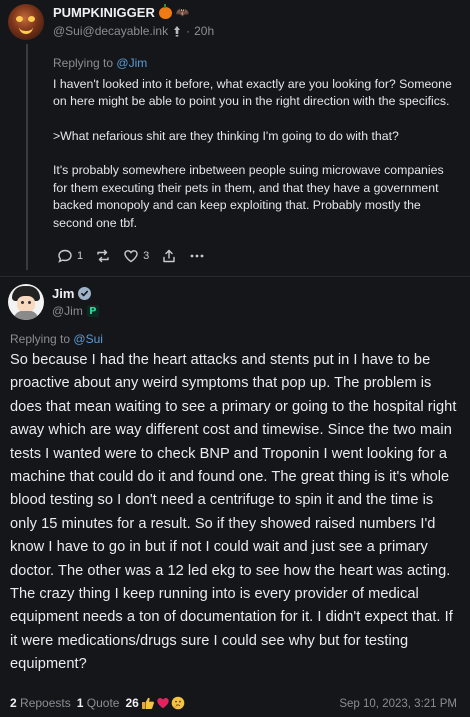 This screenshot has width=470, height=717. I want to click on post-stats: 2 Repoests 1 Quote 26, so click(97, 703).